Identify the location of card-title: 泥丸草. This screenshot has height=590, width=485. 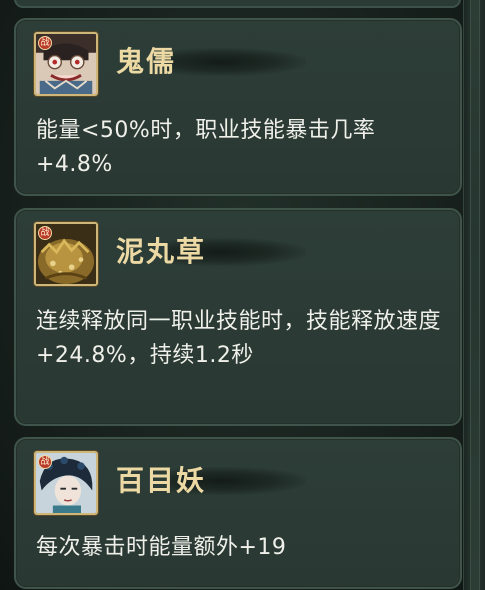
(216, 252).